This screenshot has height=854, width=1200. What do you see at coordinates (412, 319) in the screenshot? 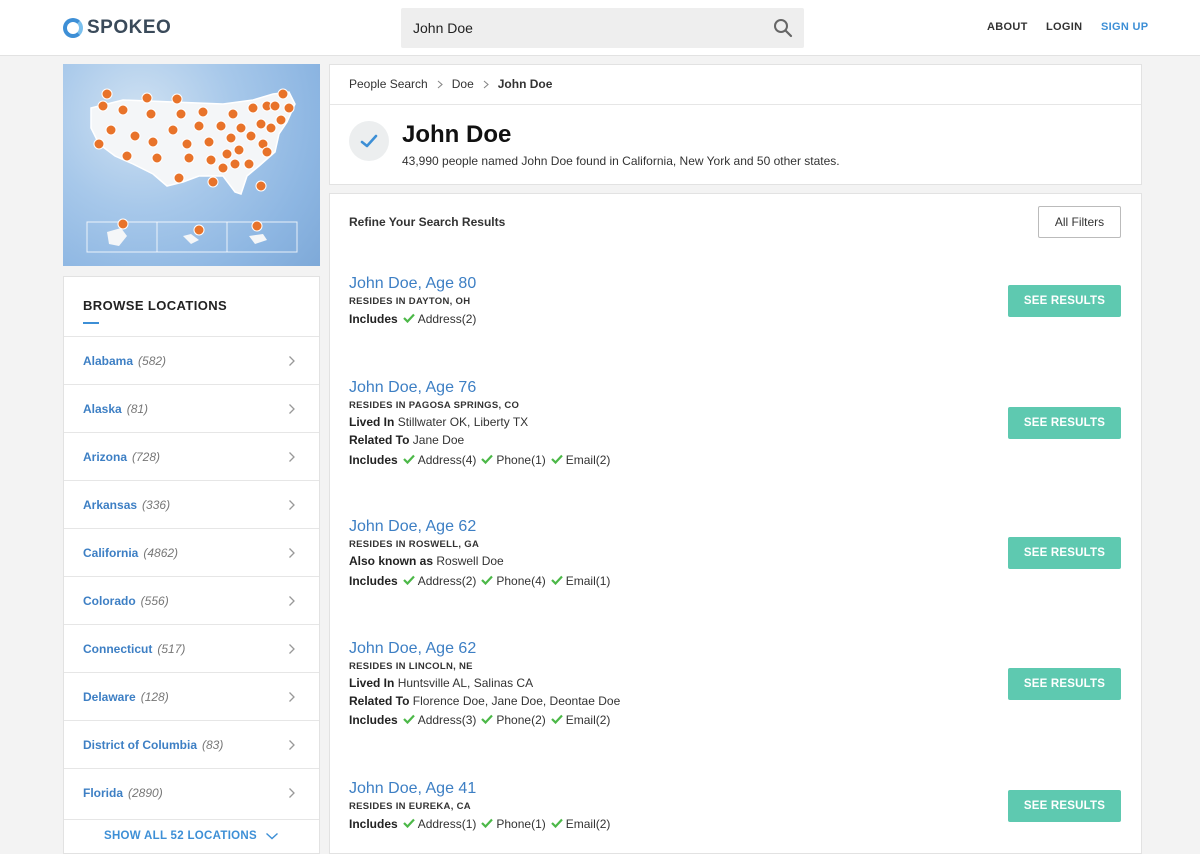
I see `result-includes: Includes Address(2)` at bounding box center [412, 319].